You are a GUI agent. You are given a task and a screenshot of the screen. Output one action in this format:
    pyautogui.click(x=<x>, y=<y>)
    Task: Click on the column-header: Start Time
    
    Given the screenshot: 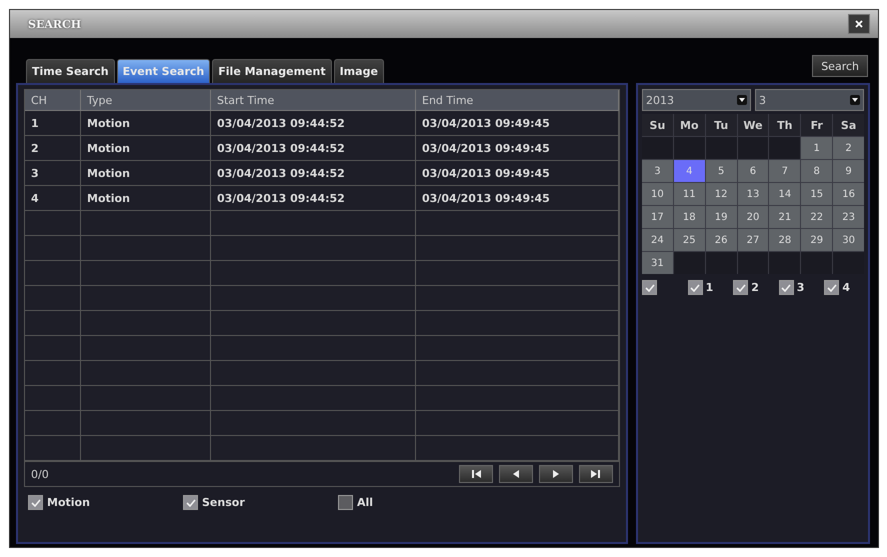 What is the action you would take?
    pyautogui.click(x=313, y=100)
    